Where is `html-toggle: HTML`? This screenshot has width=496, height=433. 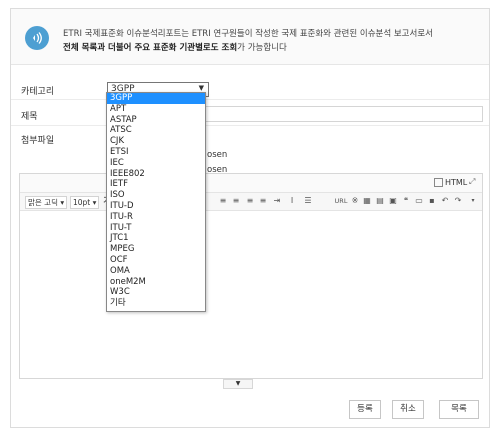
html-toggle: HTML is located at coordinates (450, 182).